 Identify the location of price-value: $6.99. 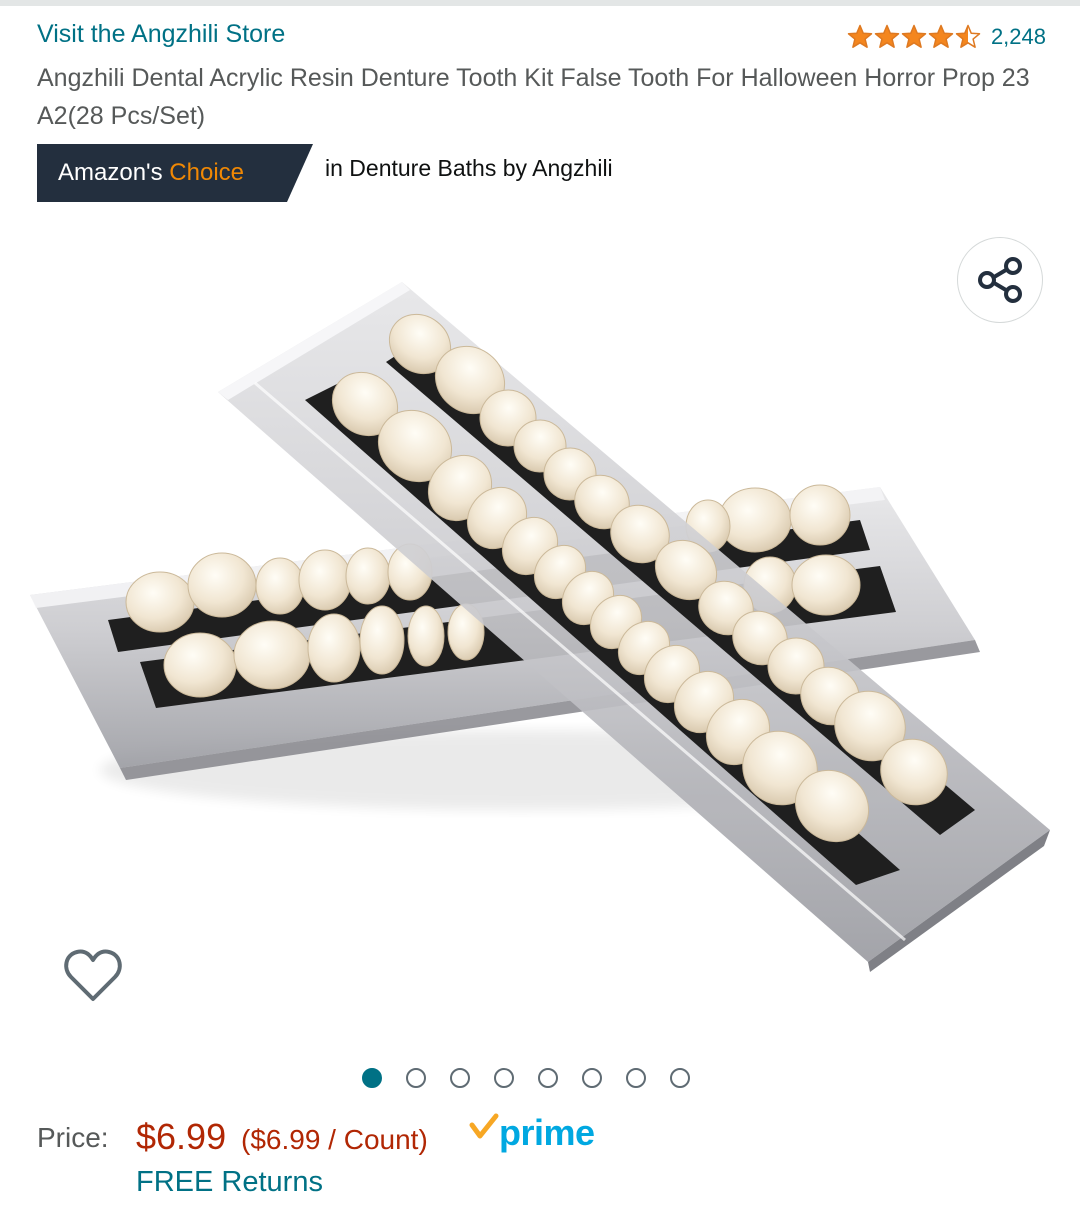
(181, 1136).